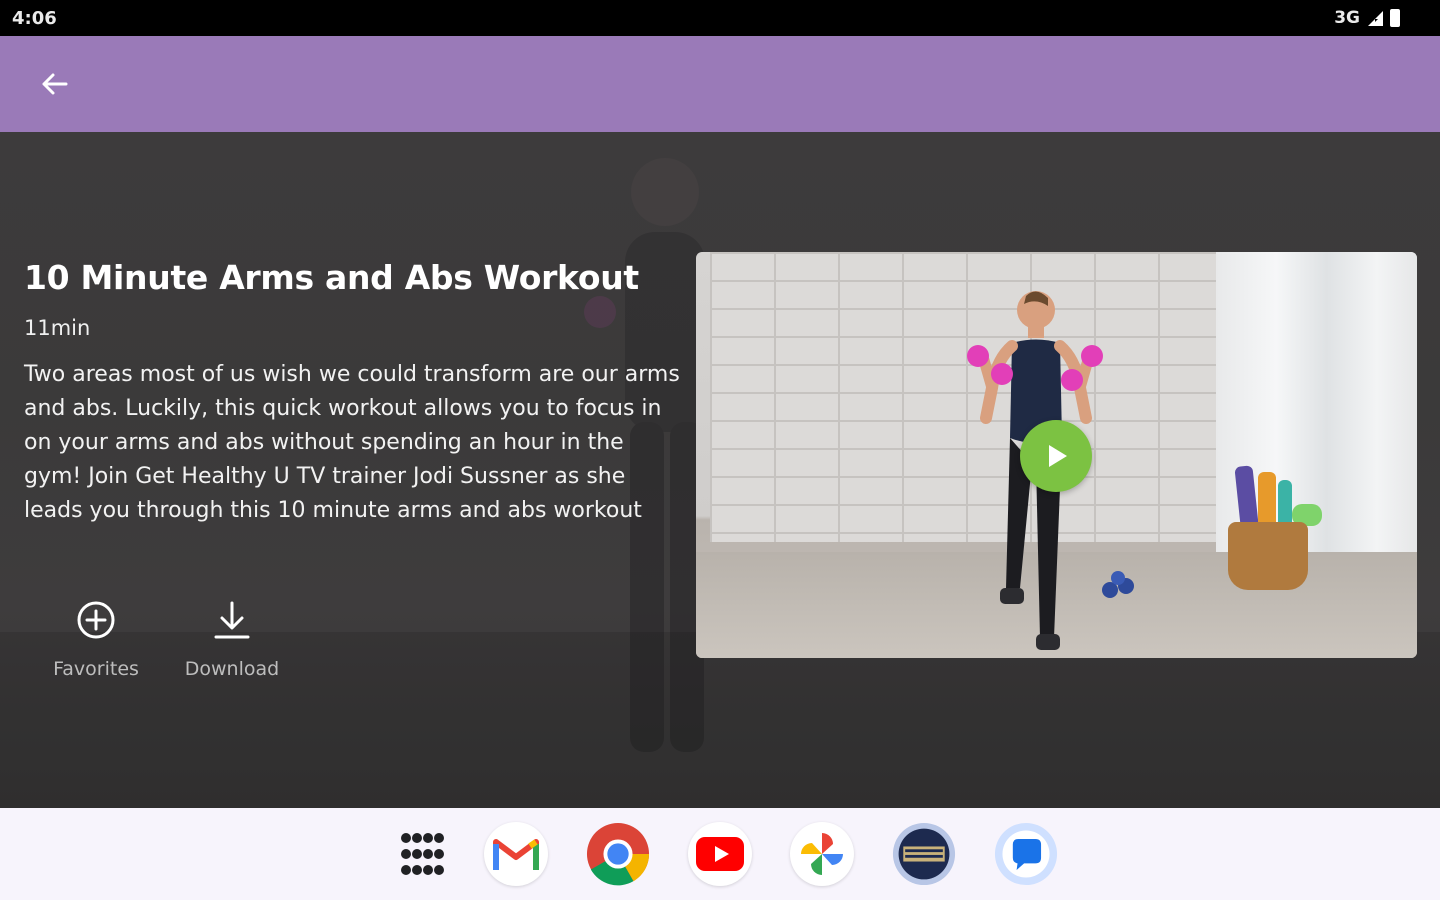 The height and width of the screenshot is (900, 1440). I want to click on chrome-app, so click(618, 854).